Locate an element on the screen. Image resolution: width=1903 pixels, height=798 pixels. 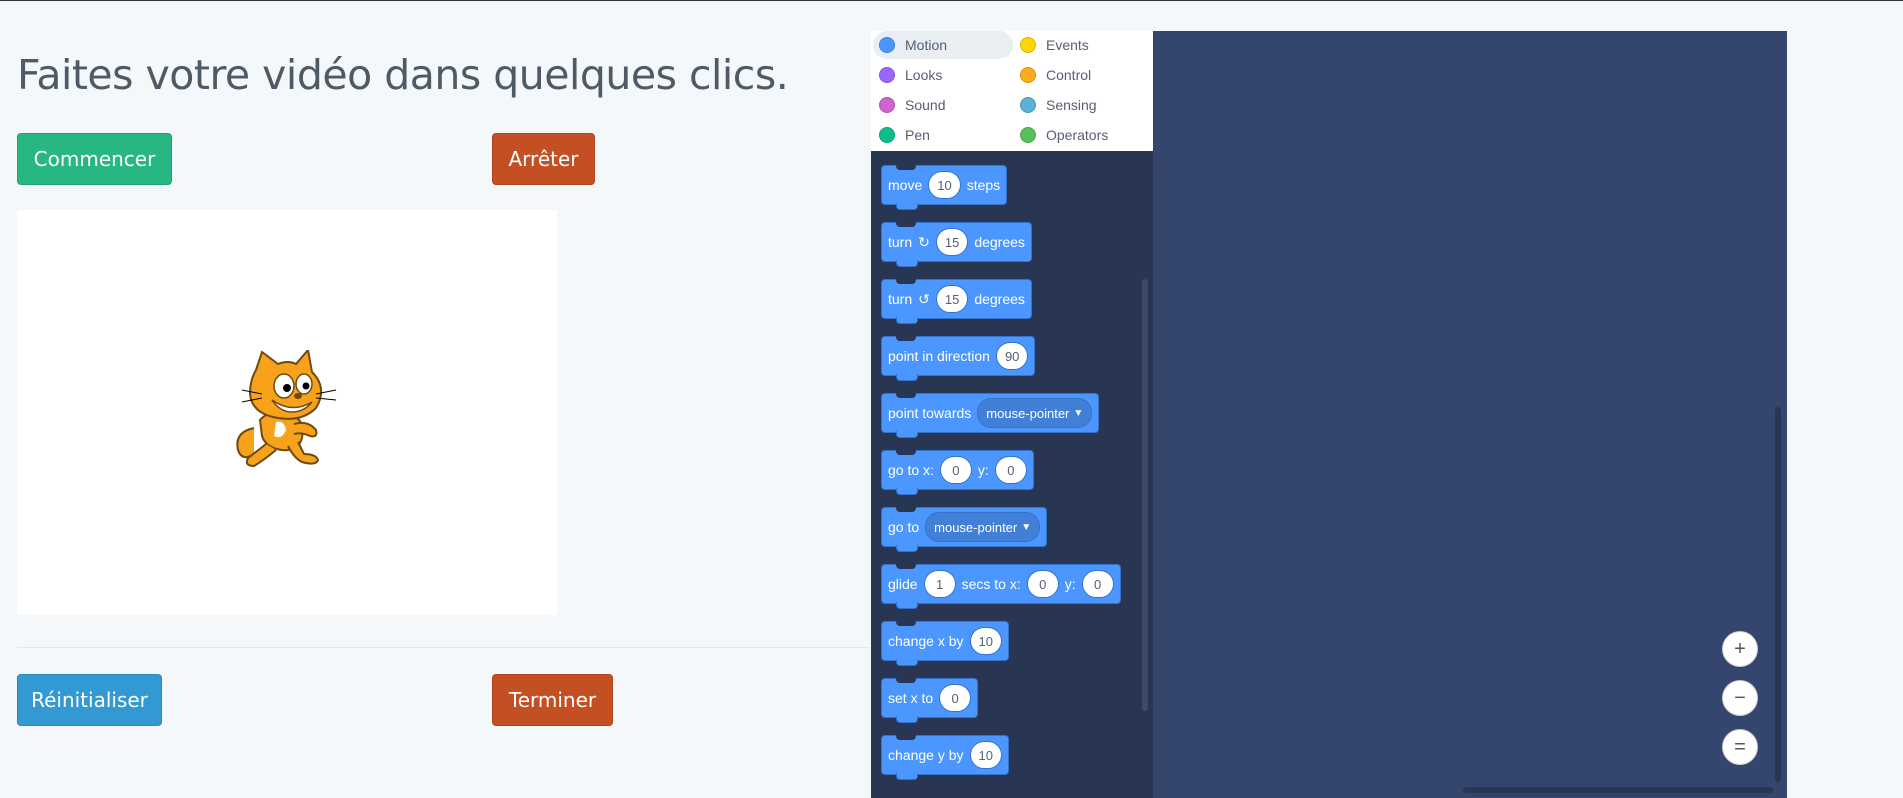
goto-dropdown: mouse-pointer ▼ is located at coordinates (983, 527).